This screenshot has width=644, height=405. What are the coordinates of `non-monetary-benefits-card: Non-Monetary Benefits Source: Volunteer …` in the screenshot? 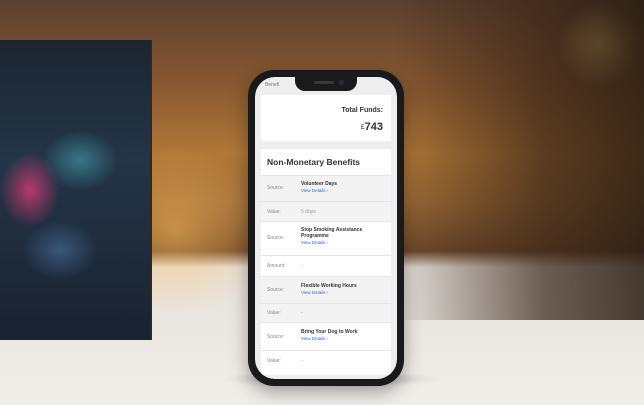 It's located at (326, 262).